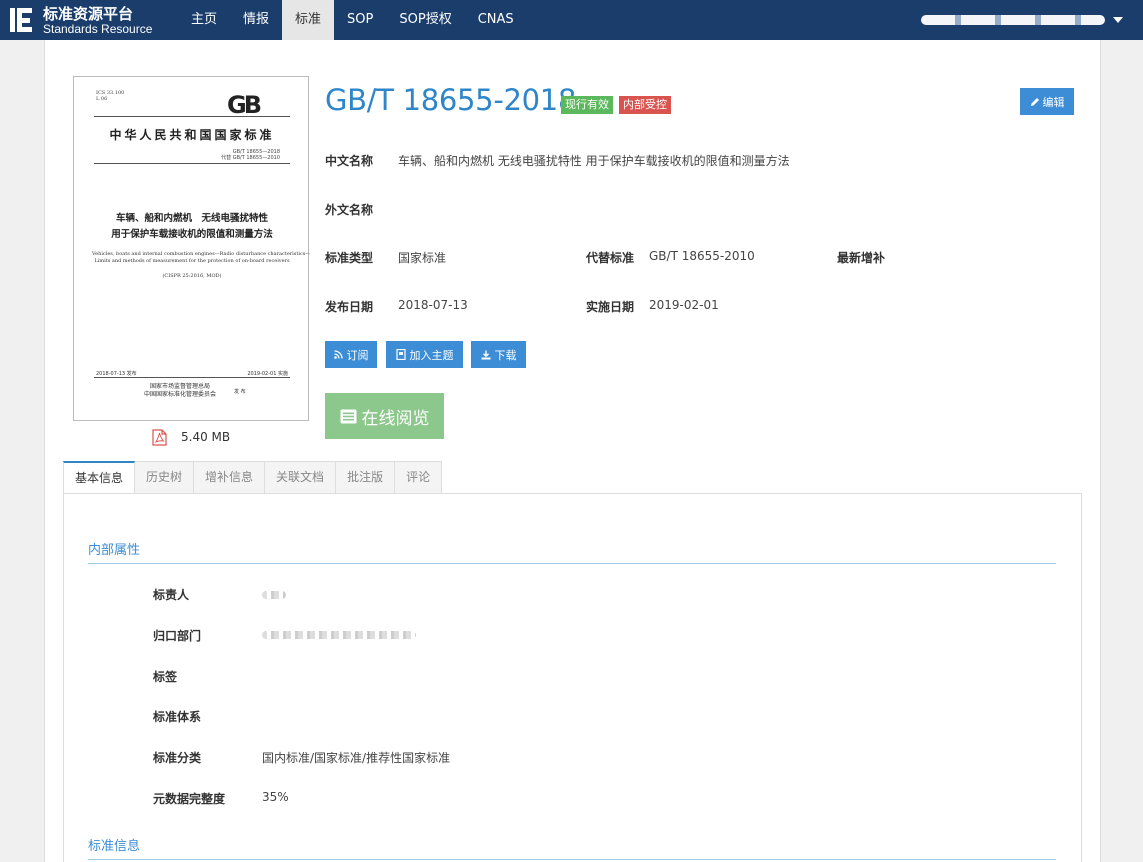 The image size is (1143, 862). Describe the element at coordinates (308, 20) in the screenshot. I see `nav-item-standards: 标准` at that location.